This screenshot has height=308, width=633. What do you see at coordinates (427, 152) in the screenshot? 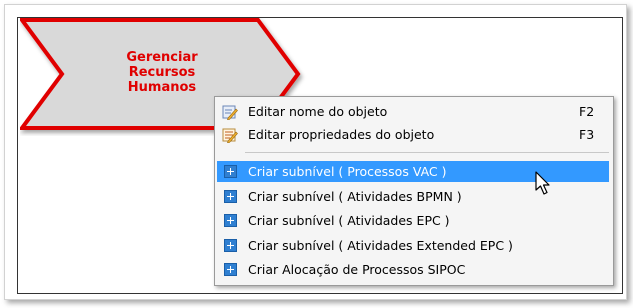
I see `menu-separator` at bounding box center [427, 152].